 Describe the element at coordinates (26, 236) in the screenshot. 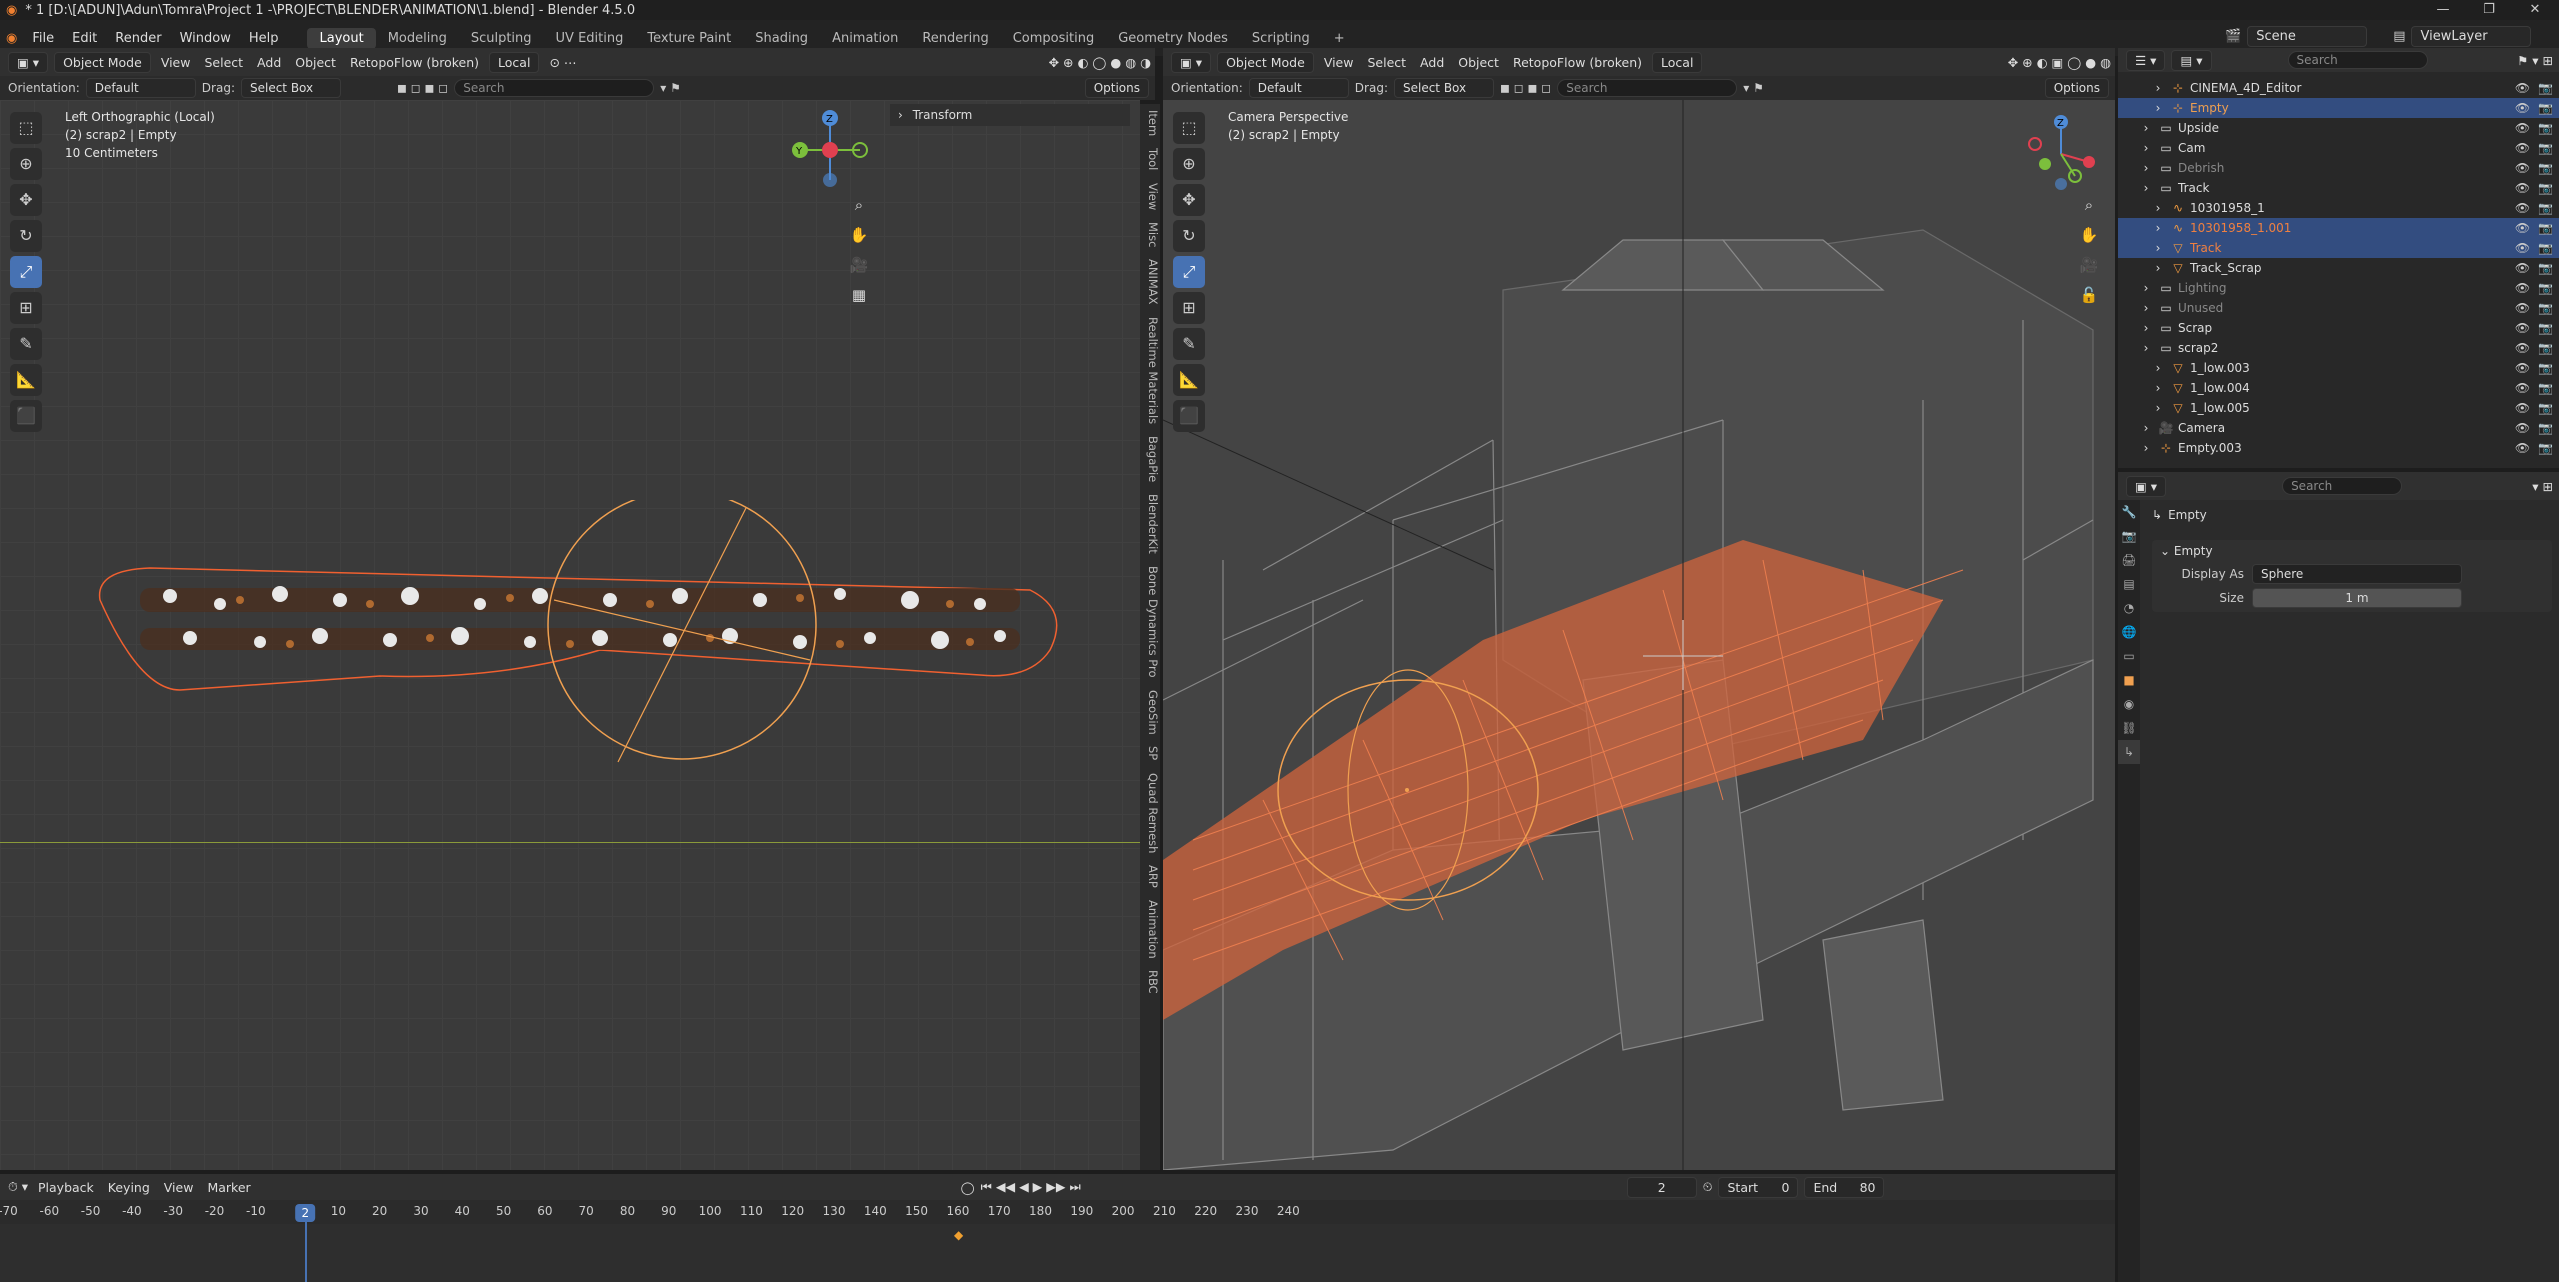

I see `rotate-tool-icon: ↻` at that location.